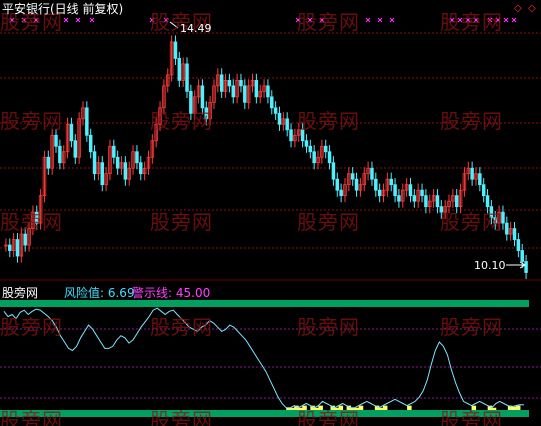 The height and width of the screenshot is (426, 541). What do you see at coordinates (99, 293) in the screenshot?
I see `risk-value-label: 风险值: 6.69` at bounding box center [99, 293].